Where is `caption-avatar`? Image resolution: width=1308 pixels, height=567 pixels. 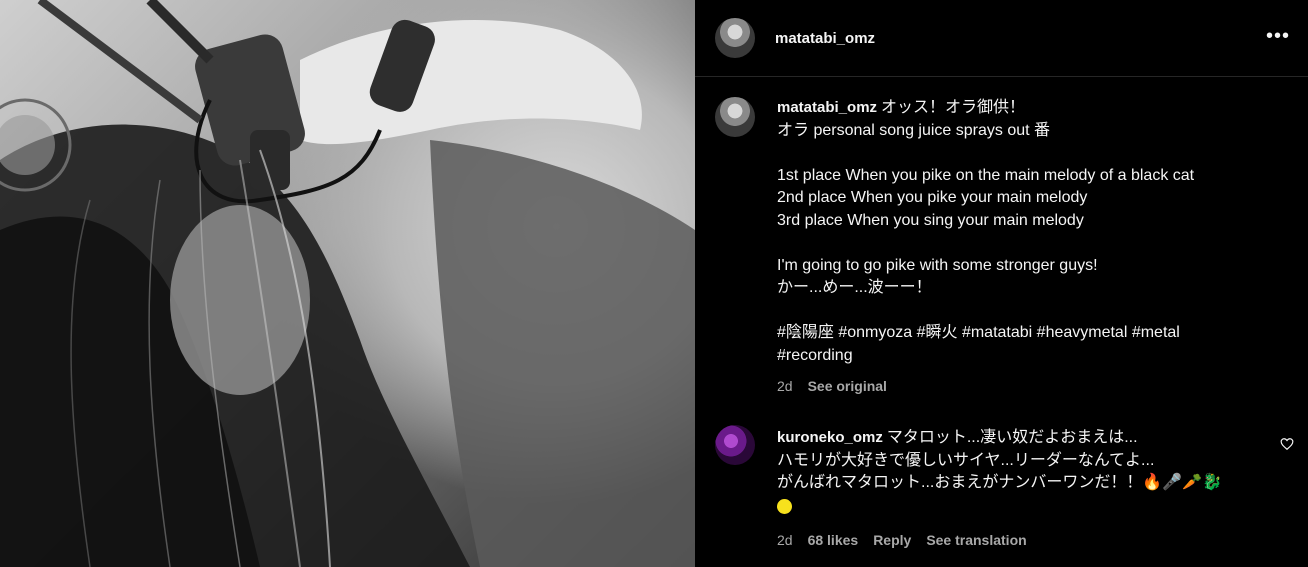
caption-avatar is located at coordinates (735, 117).